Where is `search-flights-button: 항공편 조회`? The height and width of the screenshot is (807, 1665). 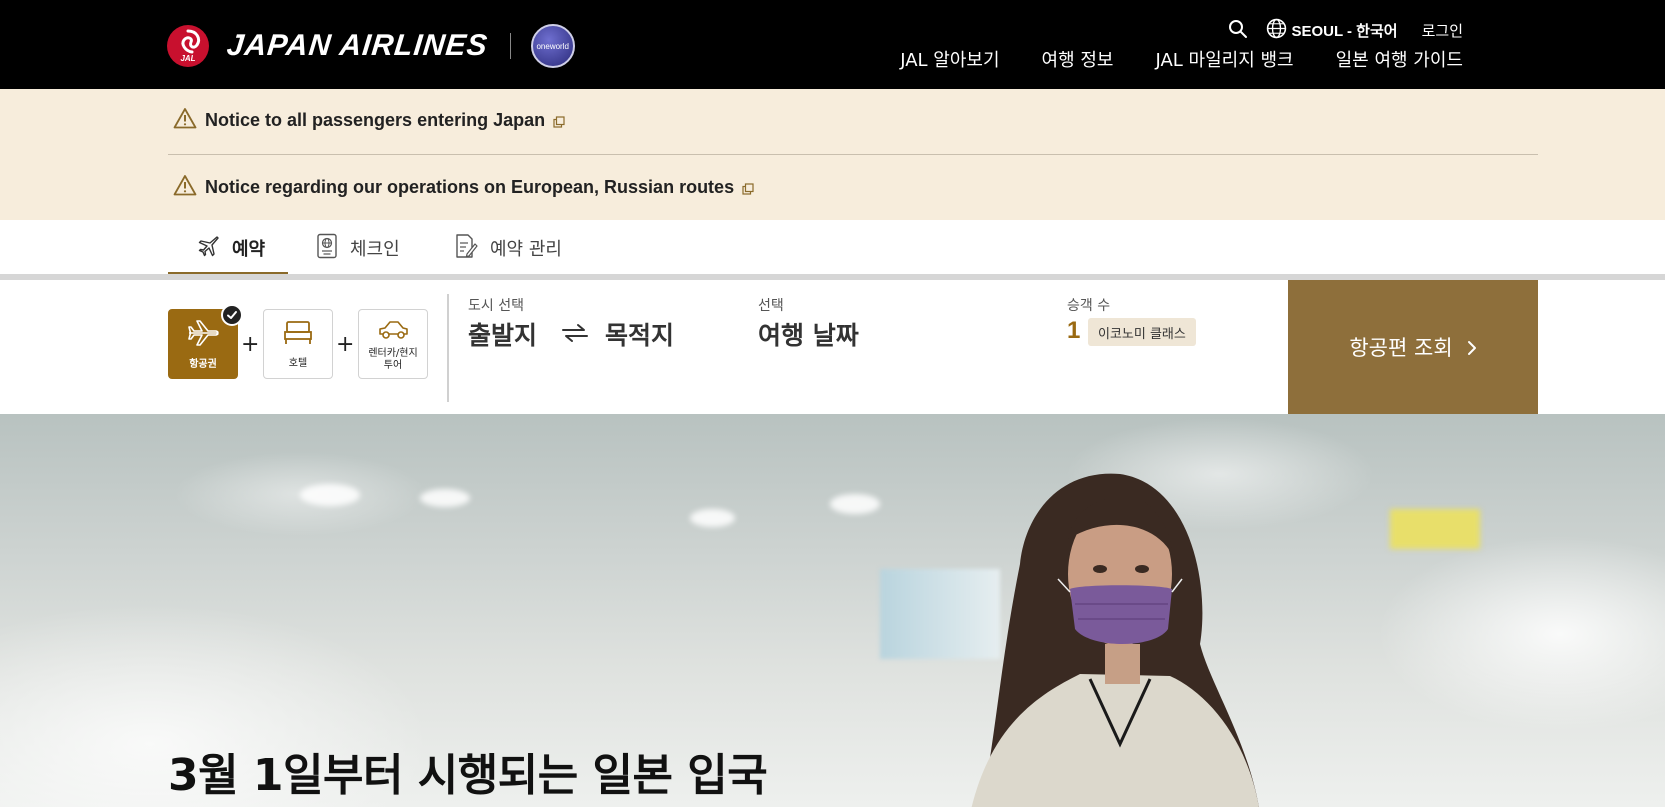 search-flights-button: 항공편 조회 is located at coordinates (1413, 347).